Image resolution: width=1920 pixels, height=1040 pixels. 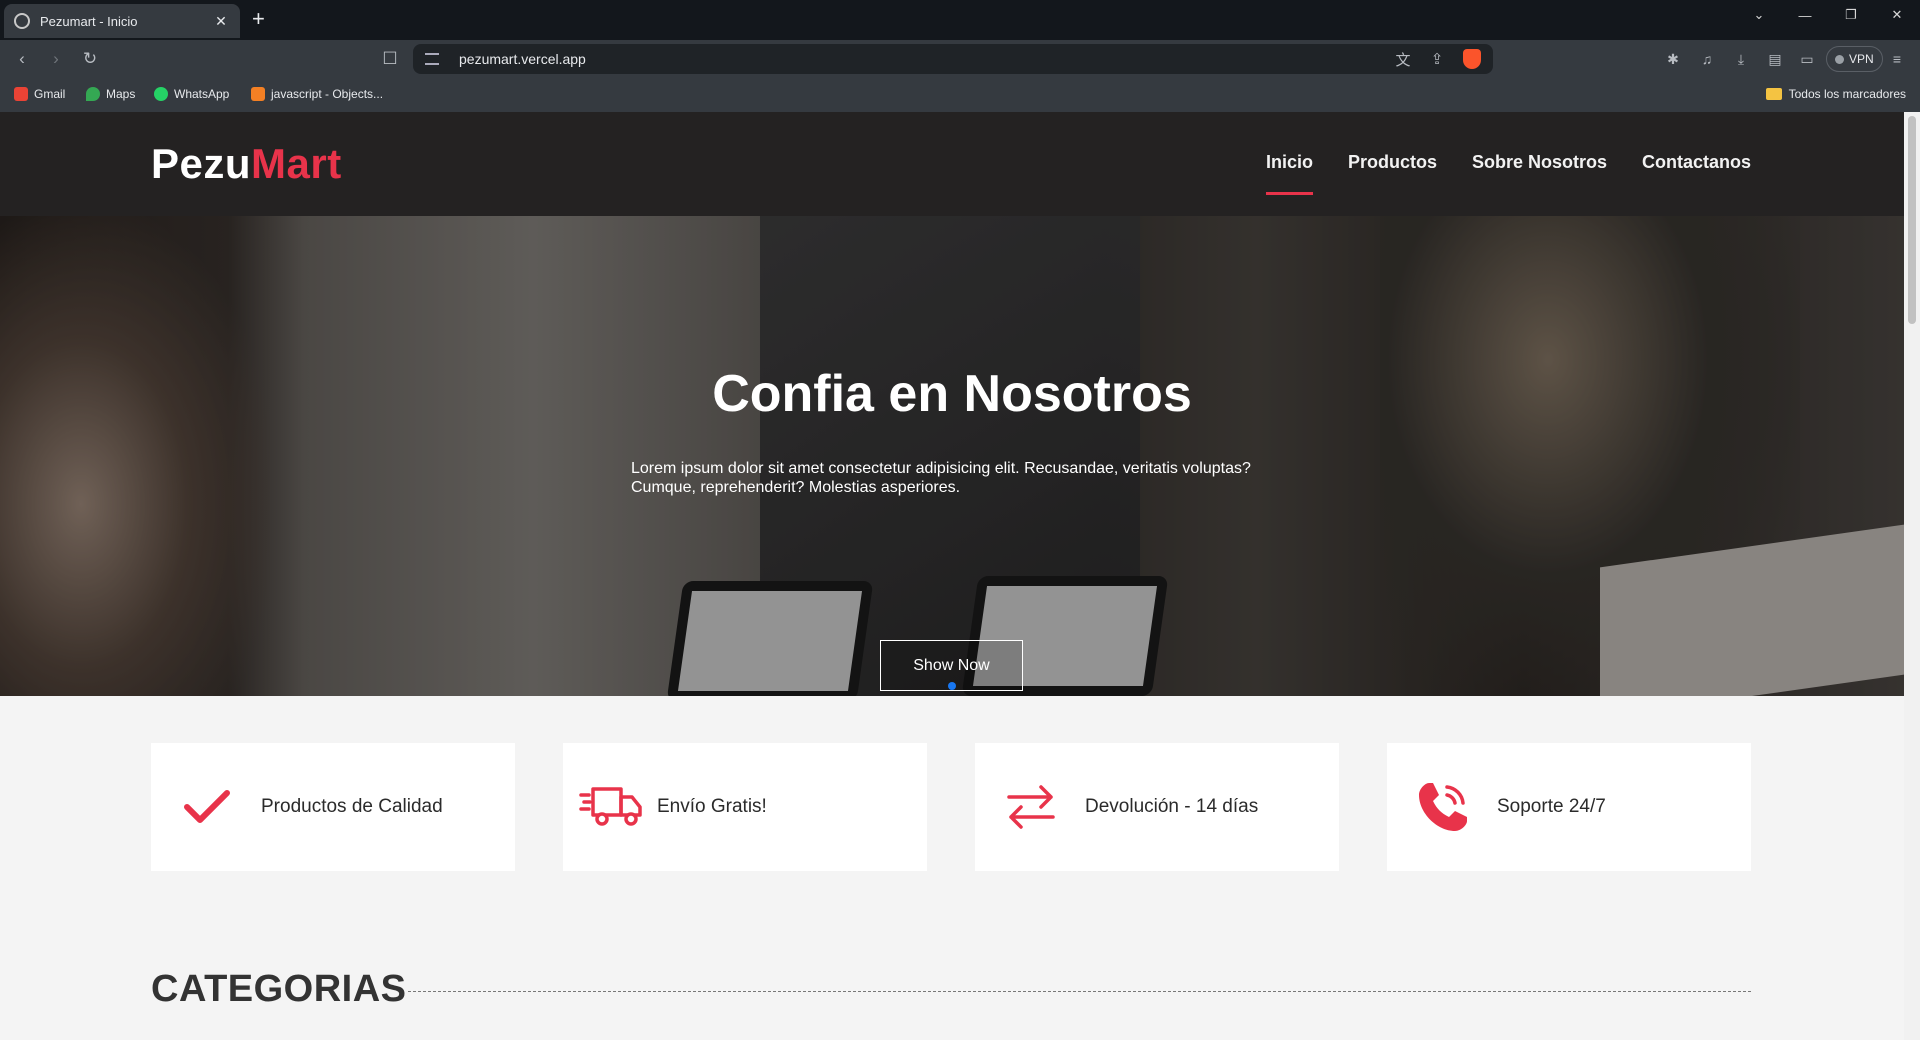 I want to click on hero-title: Confia en Nosotros, so click(x=952, y=394).